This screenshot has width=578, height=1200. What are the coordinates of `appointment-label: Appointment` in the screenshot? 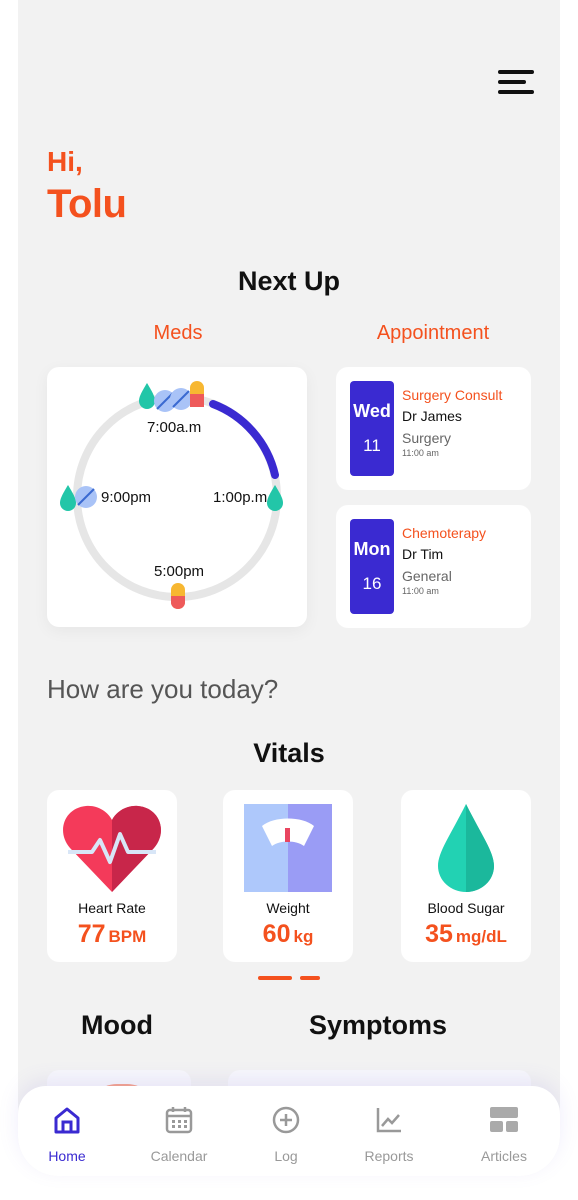 It's located at (433, 333).